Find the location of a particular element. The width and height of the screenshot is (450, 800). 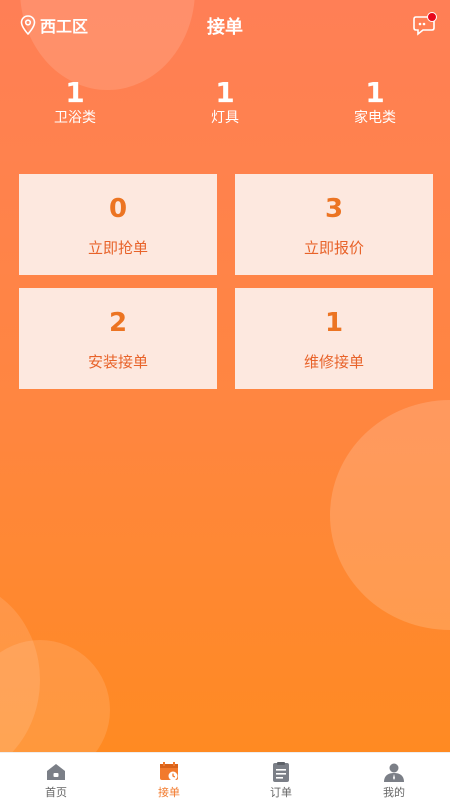

notification-badge is located at coordinates (432, 17).